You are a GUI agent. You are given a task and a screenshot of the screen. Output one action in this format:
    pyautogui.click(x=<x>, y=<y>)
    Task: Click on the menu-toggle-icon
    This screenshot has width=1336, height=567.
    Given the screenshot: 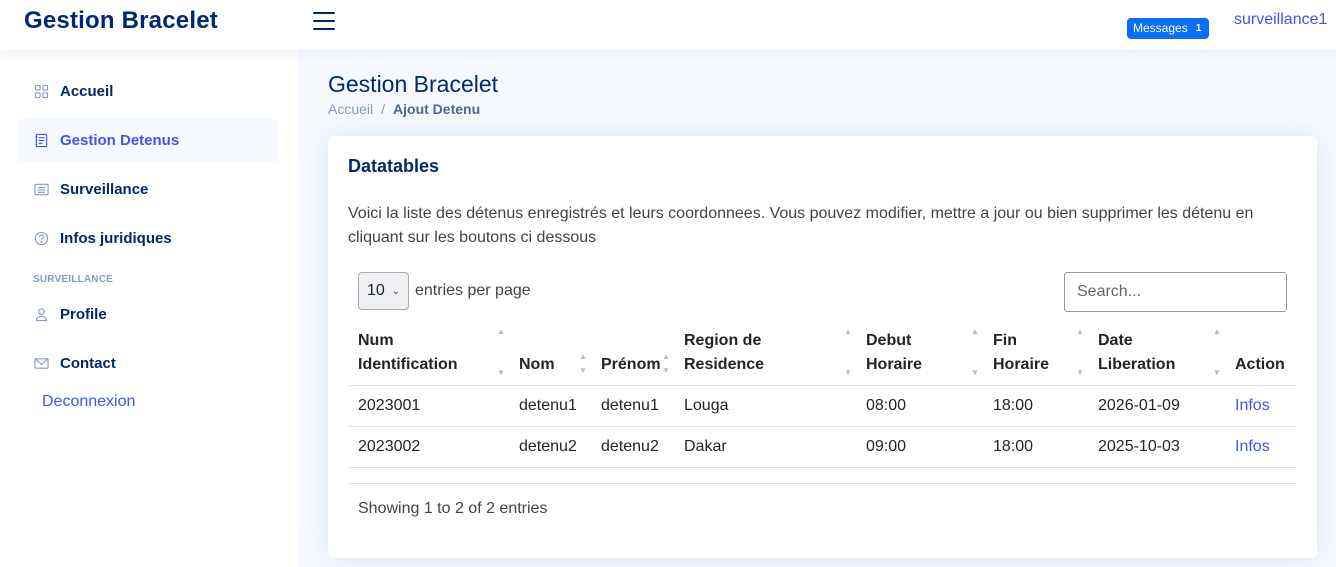 What is the action you would take?
    pyautogui.click(x=324, y=21)
    